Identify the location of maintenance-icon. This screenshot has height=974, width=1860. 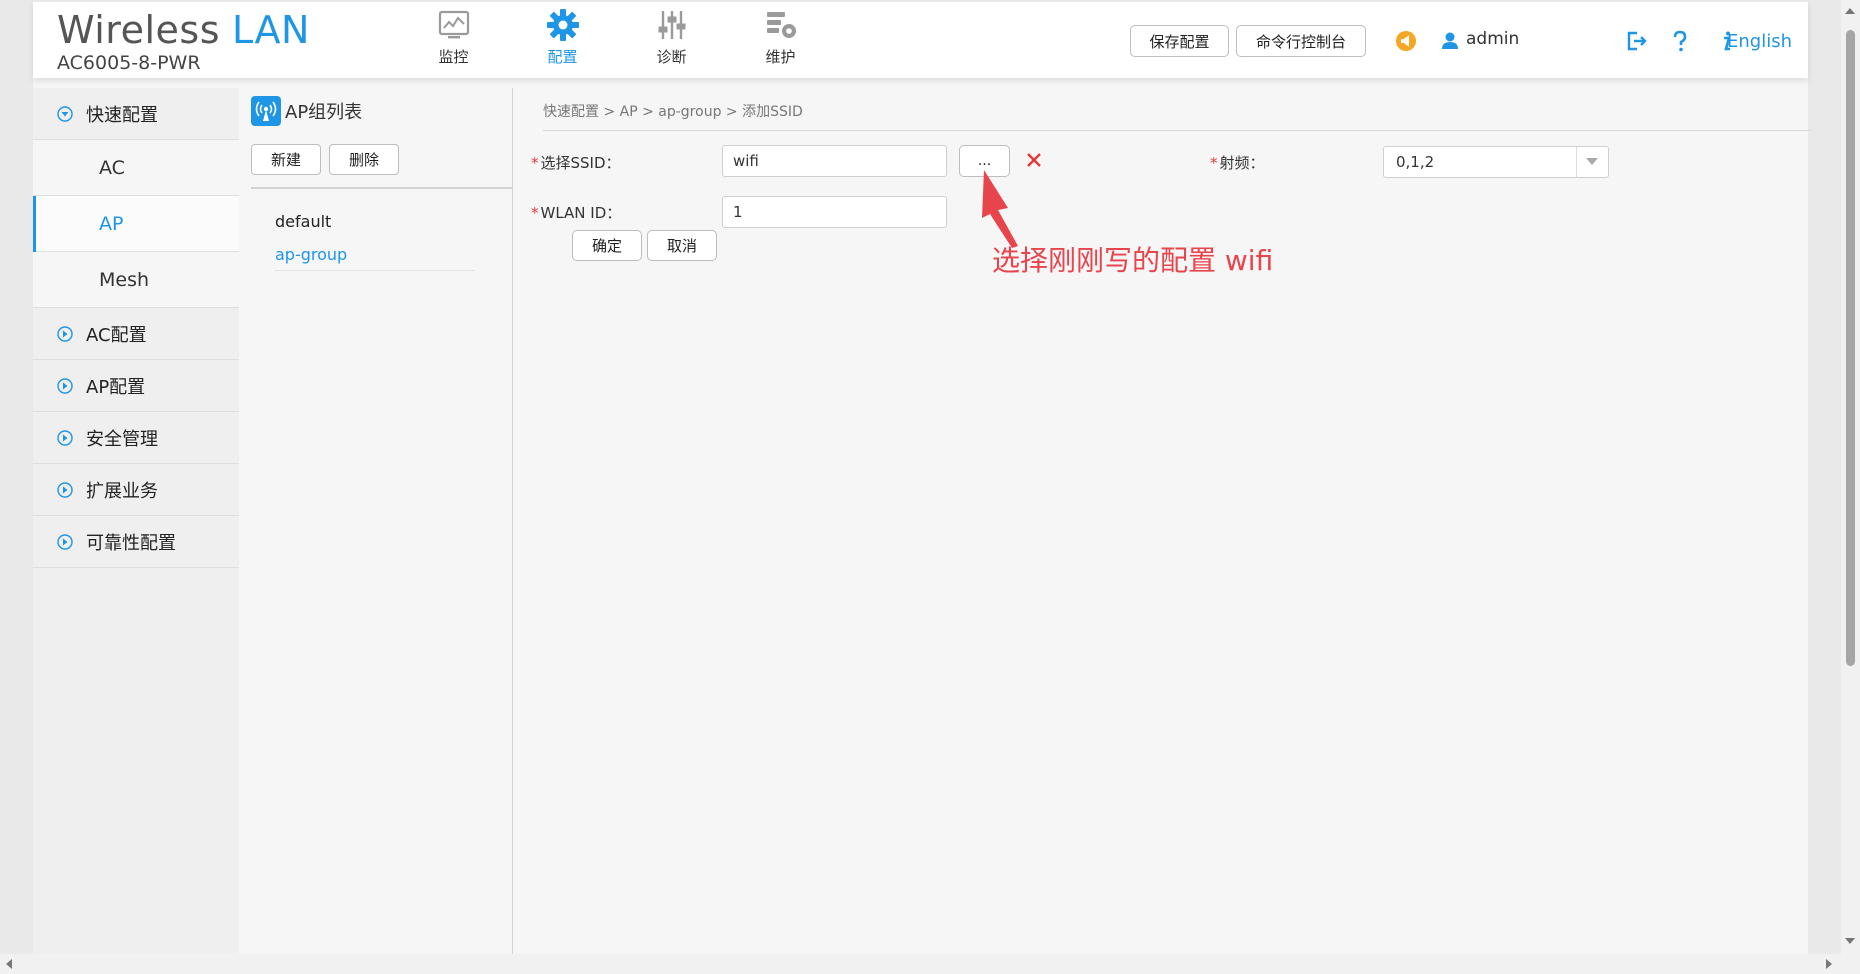
(781, 25).